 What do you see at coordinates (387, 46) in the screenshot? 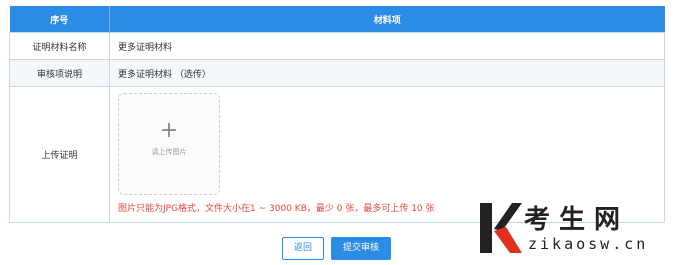
I see `row-value-material-name: 更多证明材料` at bounding box center [387, 46].